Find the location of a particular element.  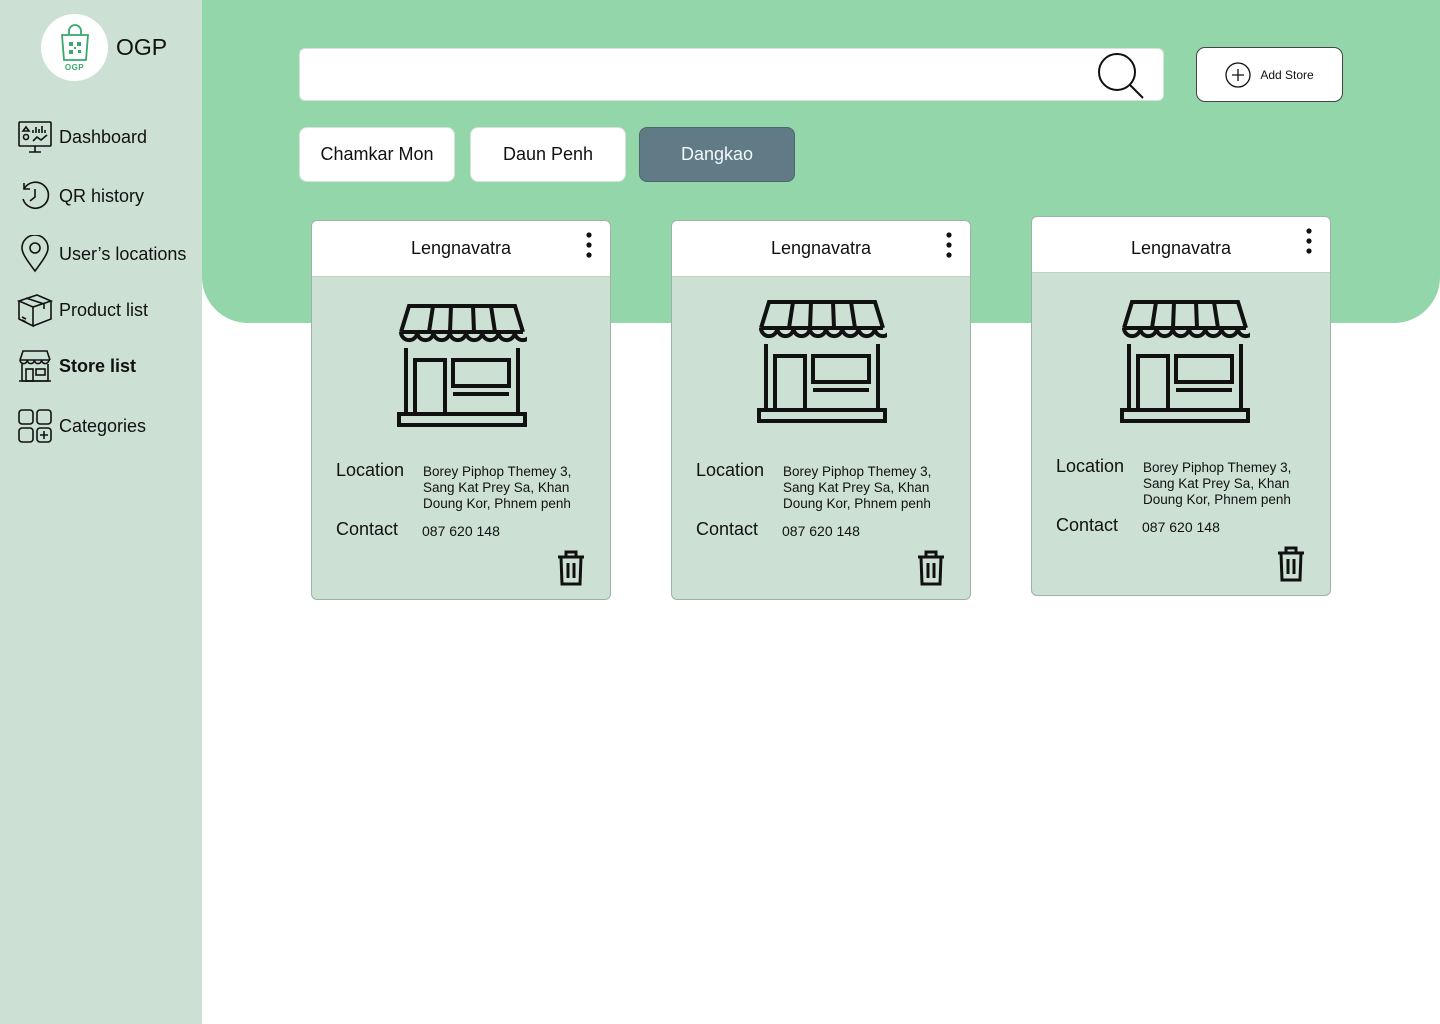

sidebar-item-label: QR history is located at coordinates (102, 195).